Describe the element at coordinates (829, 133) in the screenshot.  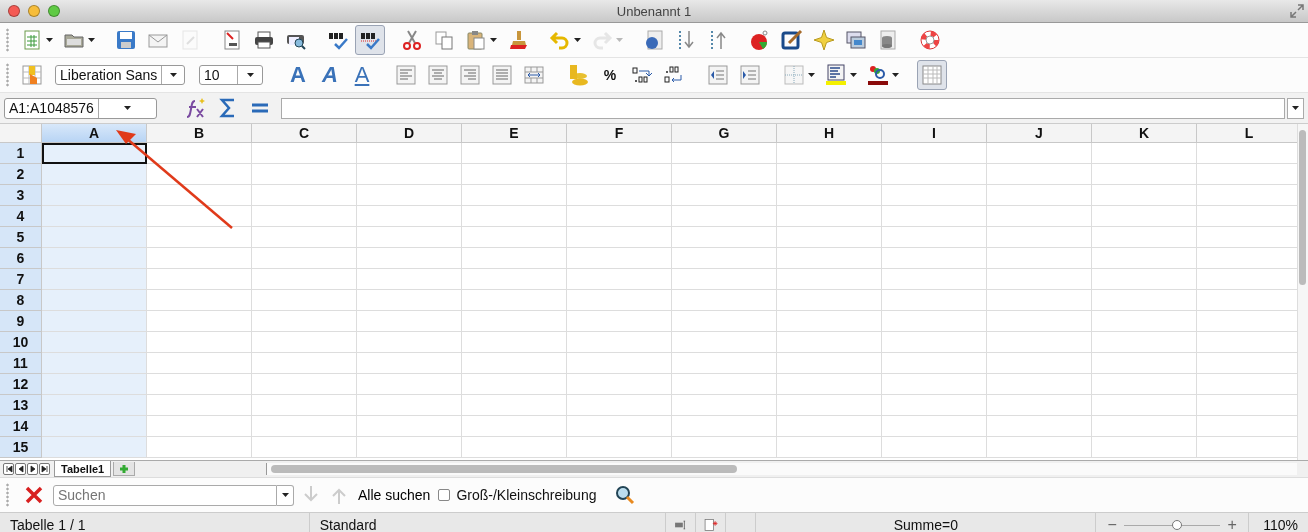
I see `column-header: H` at that location.